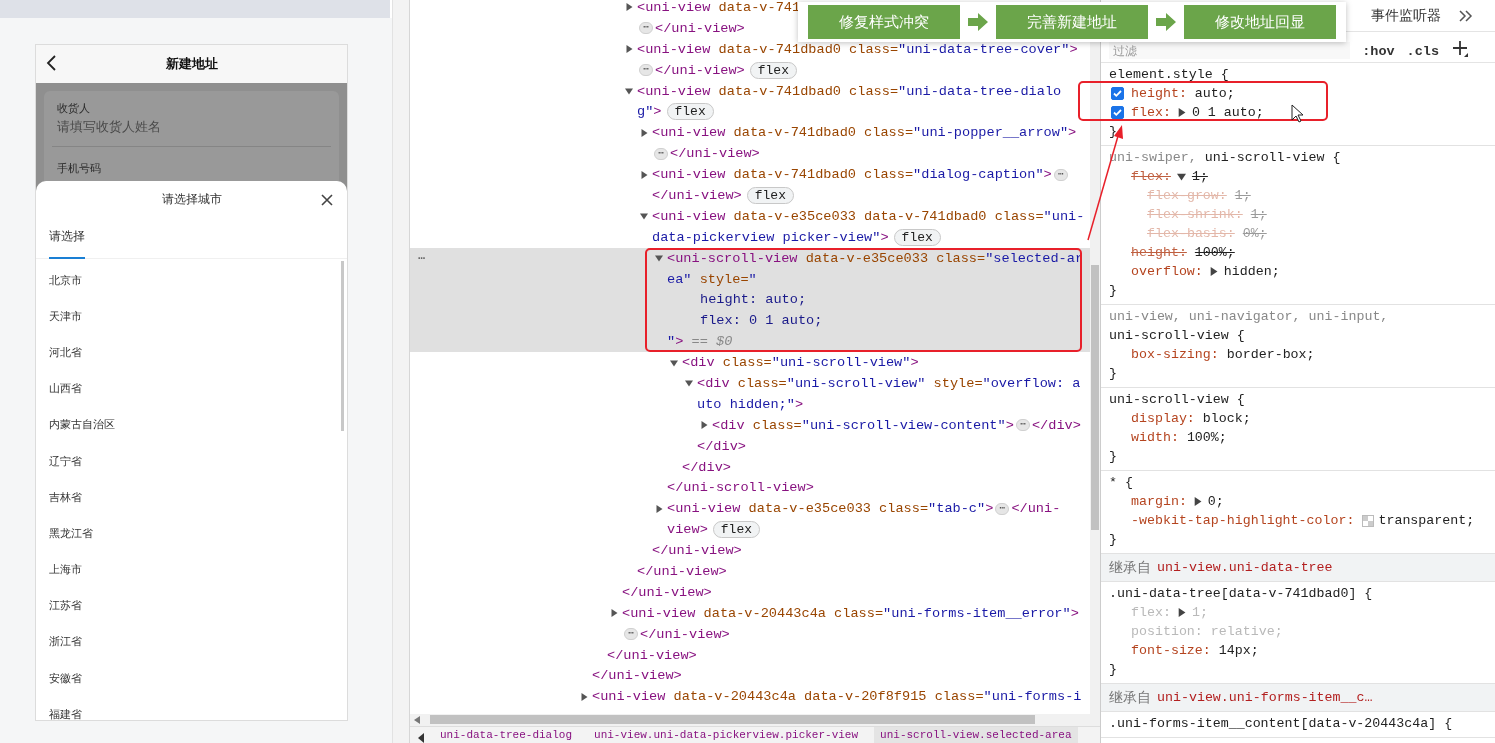 This screenshot has height=743, width=1495. I want to click on property-name: font-size:, so click(1171, 651).